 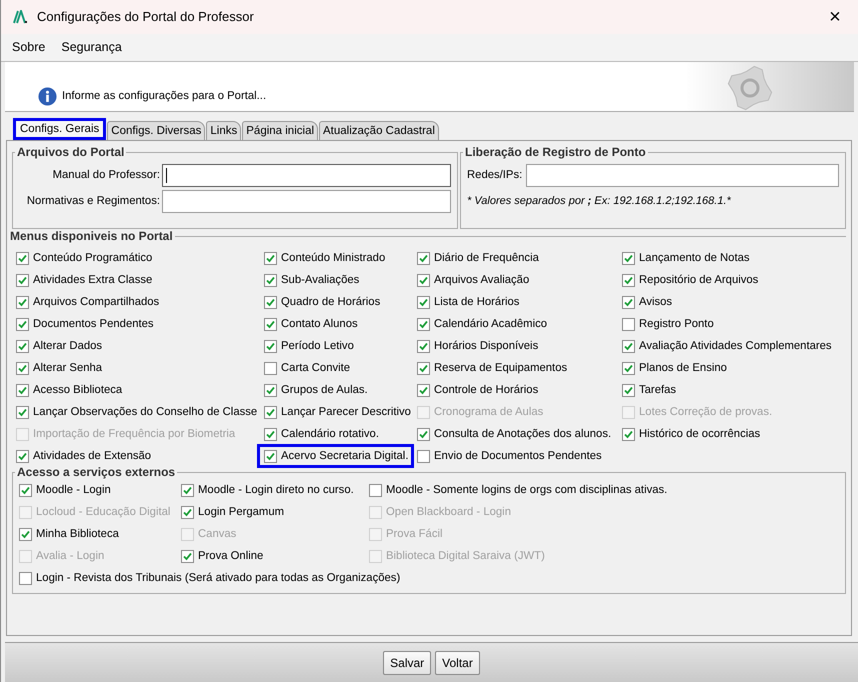 I want to click on checkbox-label: Lançamento de Notas, so click(x=694, y=258).